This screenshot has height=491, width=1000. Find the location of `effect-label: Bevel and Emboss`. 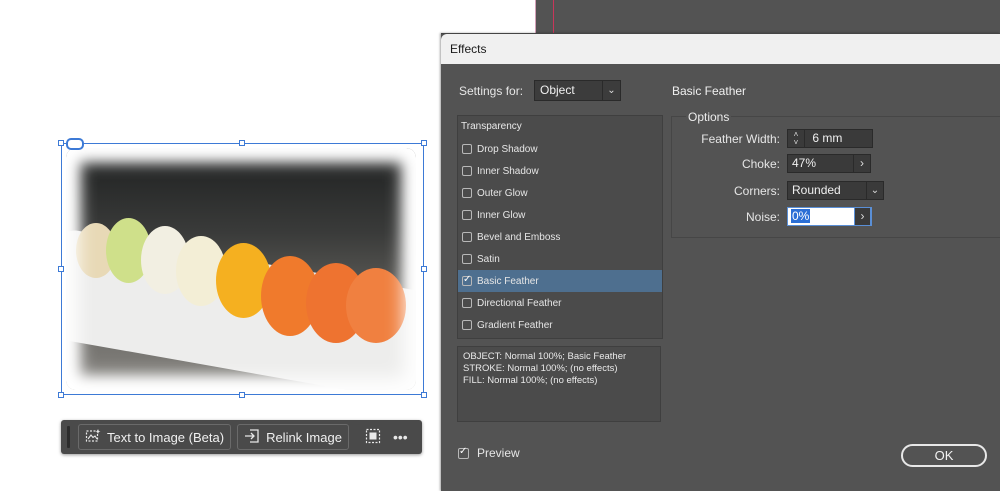

effect-label: Bevel and Emboss is located at coordinates (519, 237).